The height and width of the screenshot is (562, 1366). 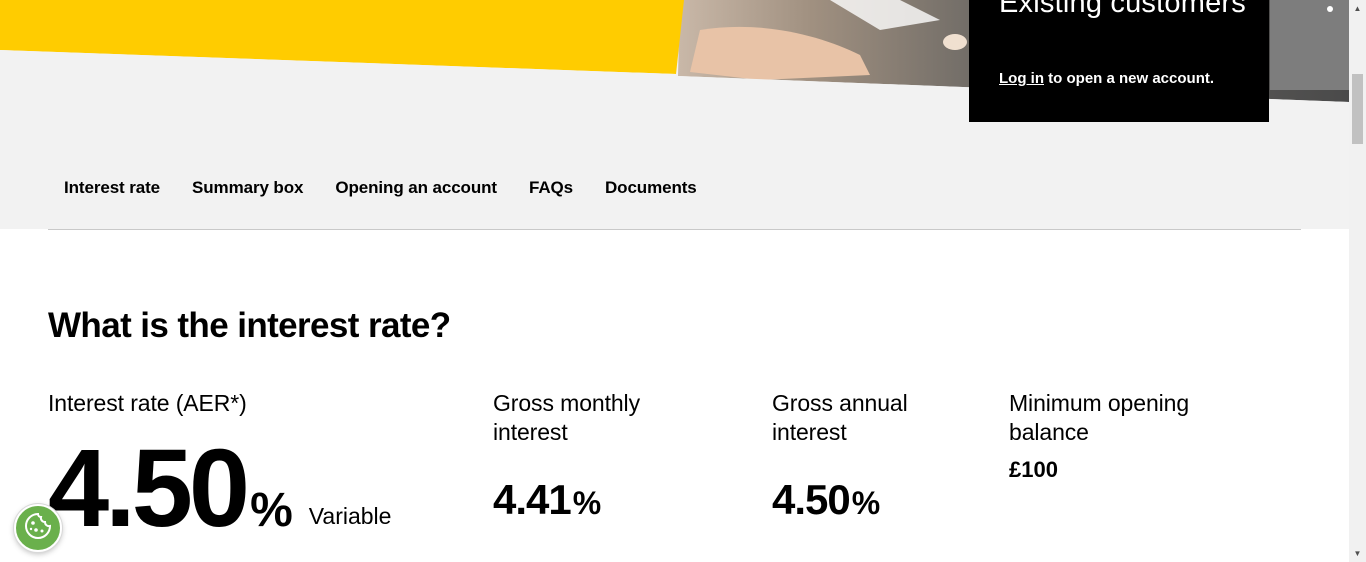 I want to click on subnav-item-interest-rate: Interest rate, so click(x=112, y=189).